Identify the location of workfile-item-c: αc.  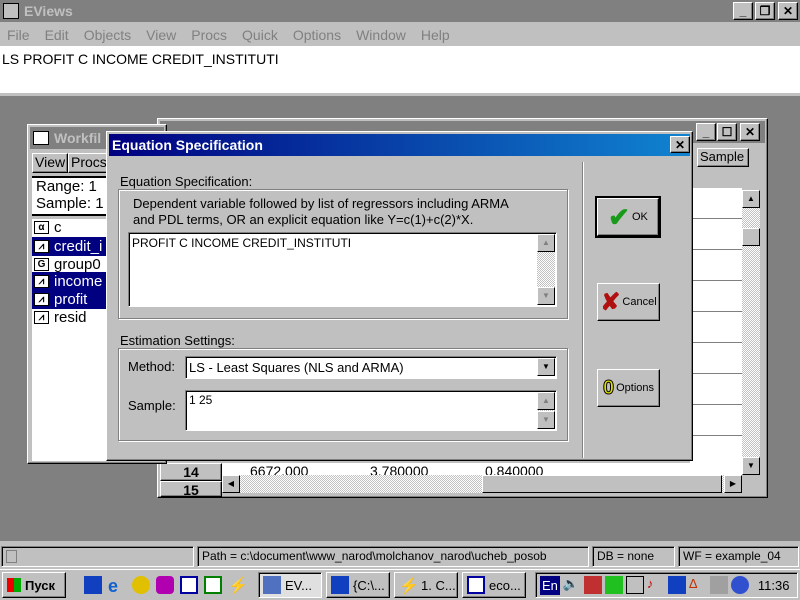
(69, 227).